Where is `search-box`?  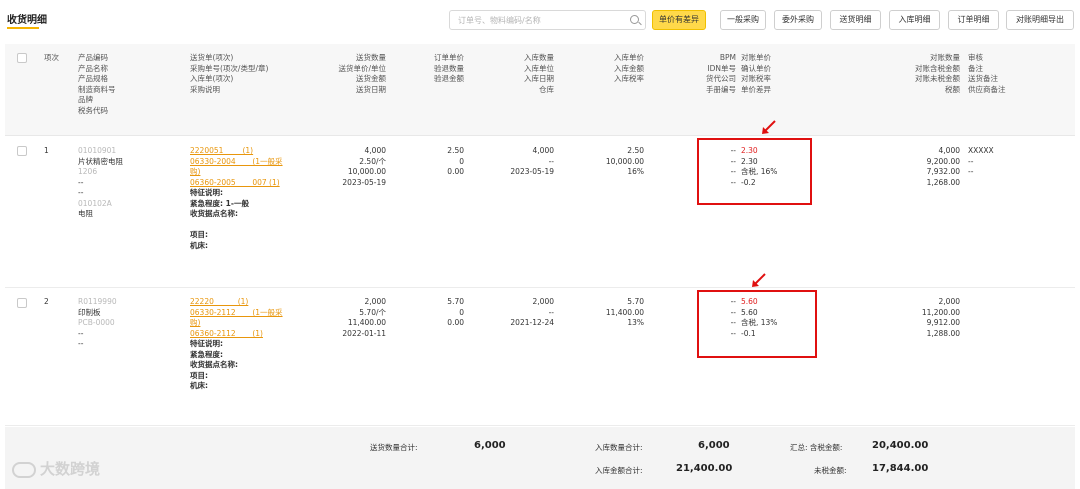
search-box is located at coordinates (547, 20).